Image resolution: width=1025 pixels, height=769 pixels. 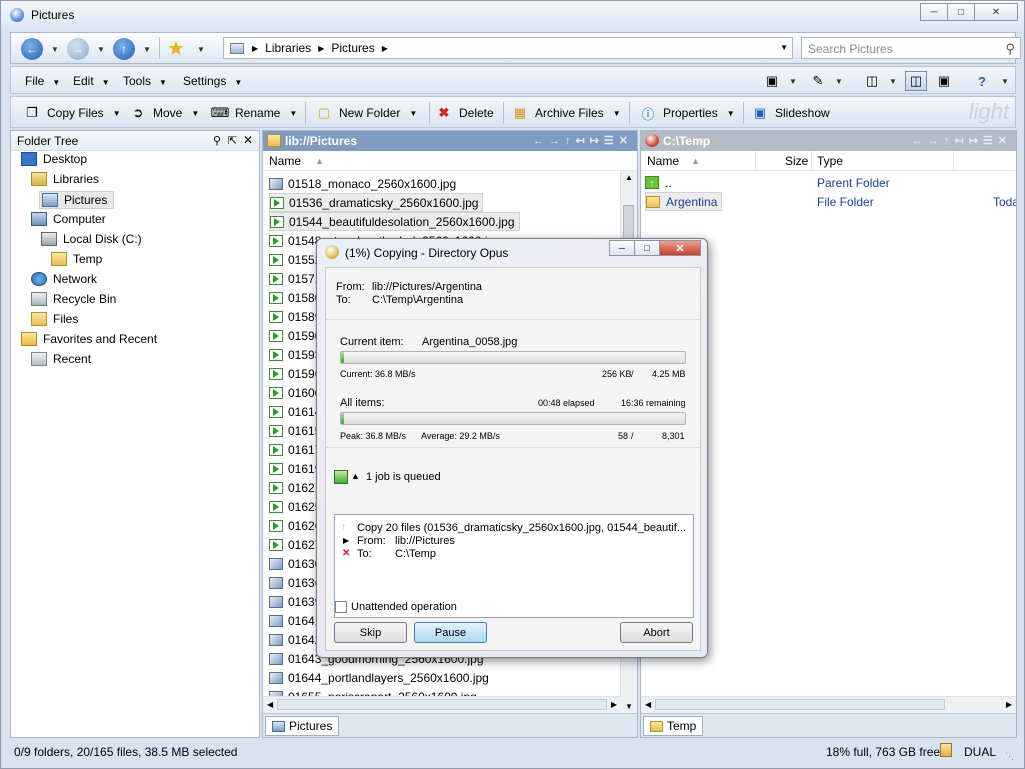 I want to click on queue-expand-icon: ▲, so click(x=355, y=476).